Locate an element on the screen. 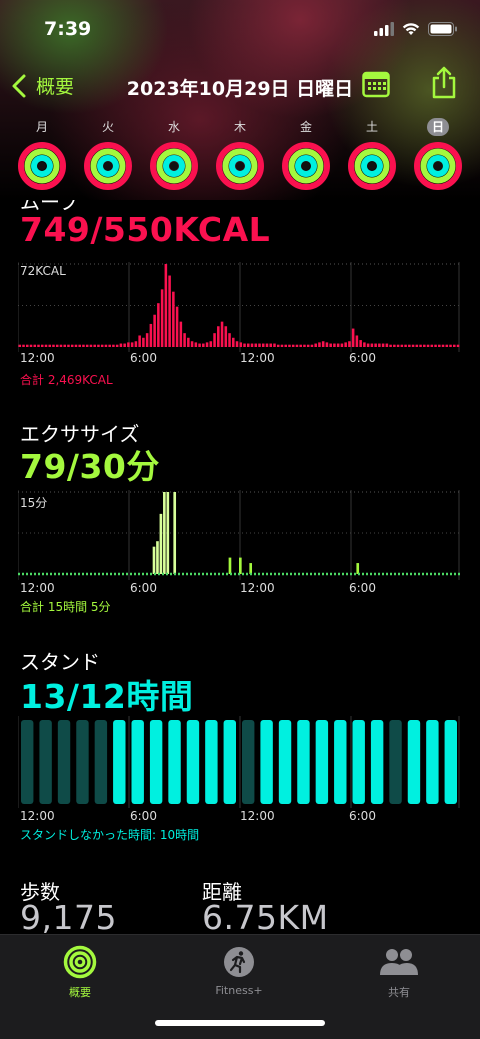 Image resolution: width=480 pixels, height=1039 pixels. calendar-button is located at coordinates (376, 86).